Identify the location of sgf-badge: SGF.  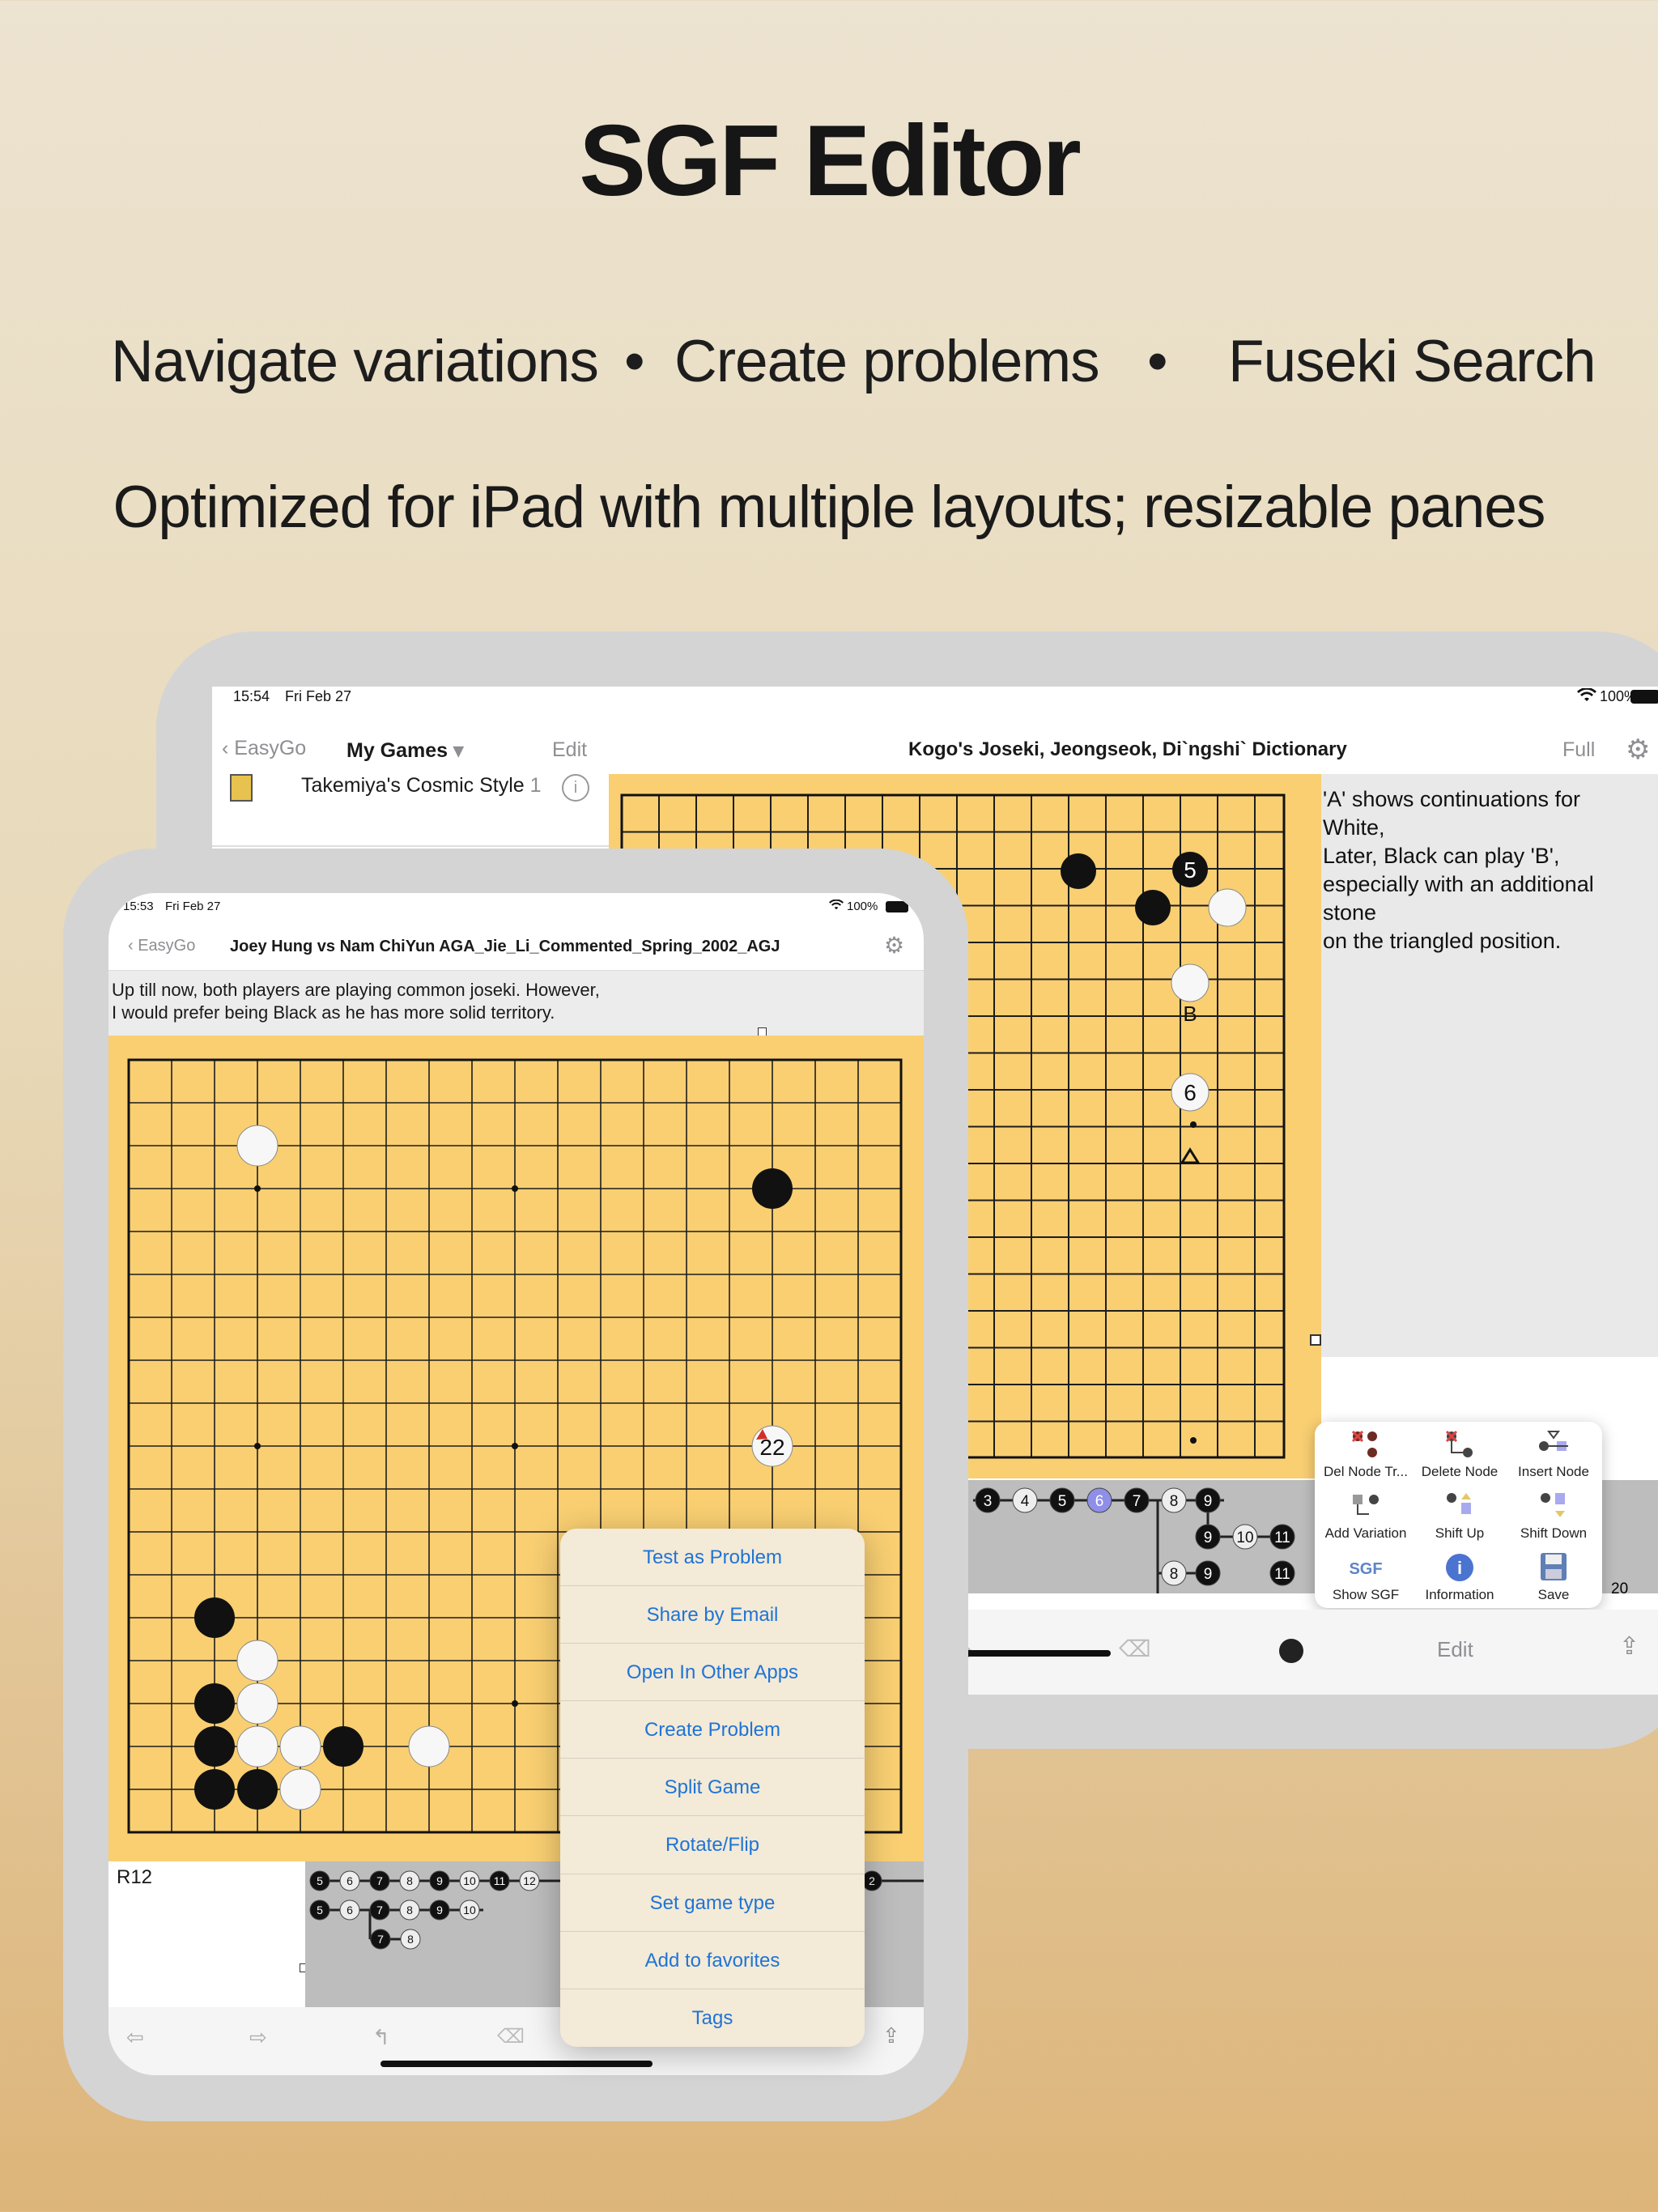
(1365, 1569).